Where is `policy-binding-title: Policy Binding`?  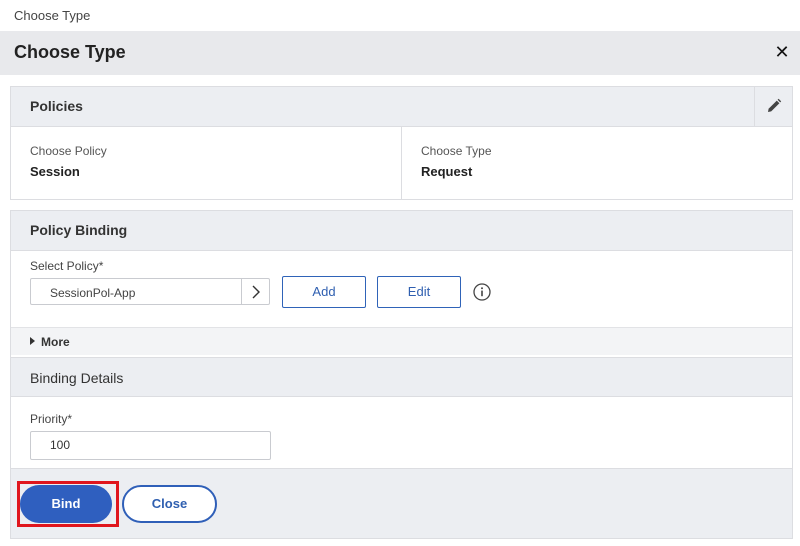
policy-binding-title: Policy Binding is located at coordinates (79, 230).